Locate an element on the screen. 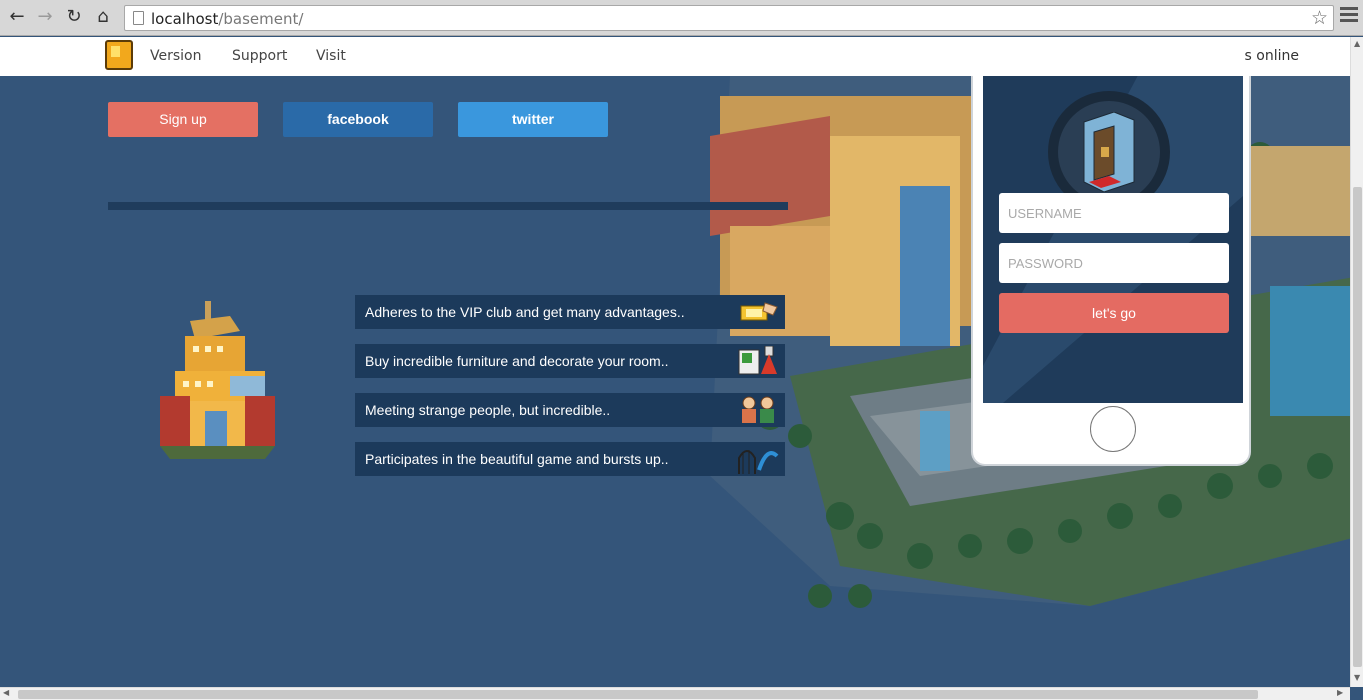  section-divider is located at coordinates (448, 206).